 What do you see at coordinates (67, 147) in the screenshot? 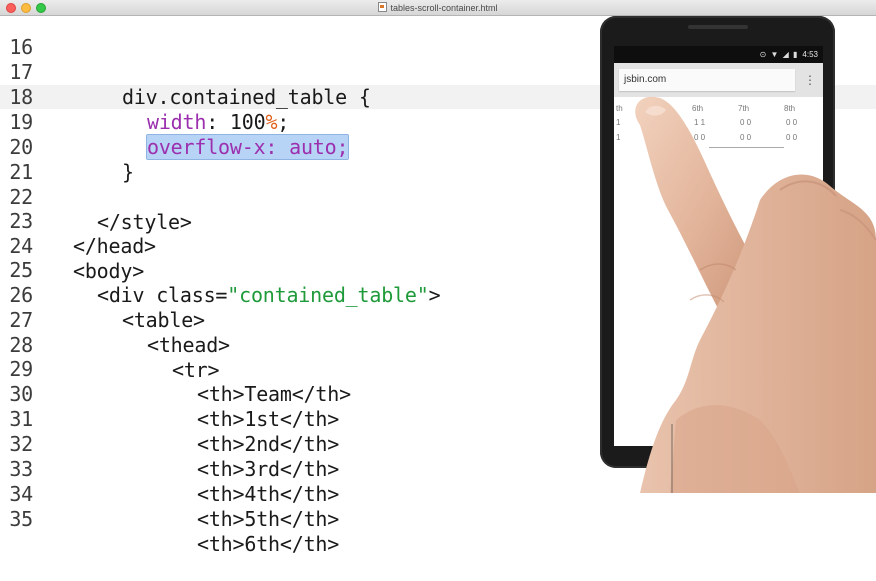
I see `code-line: 20 }` at bounding box center [67, 147].